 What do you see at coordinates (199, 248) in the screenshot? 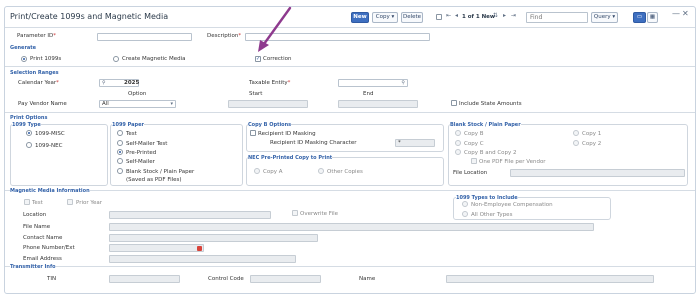
I see `phone-type-icon` at bounding box center [199, 248].